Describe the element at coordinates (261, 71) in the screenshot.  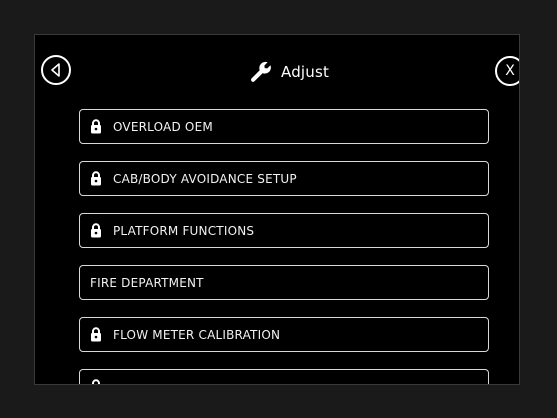
I see `wrench-icon` at that location.